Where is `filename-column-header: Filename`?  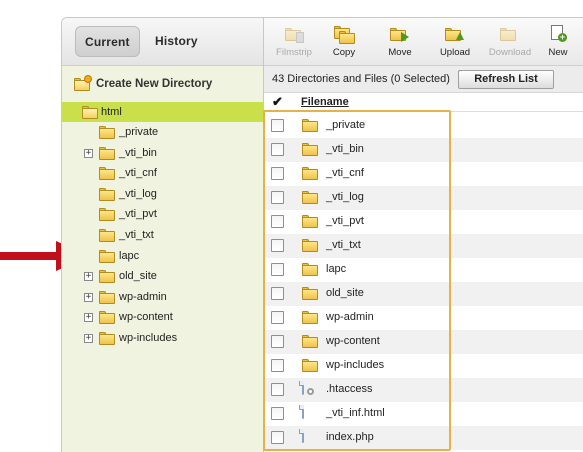
filename-column-header: Filename is located at coordinates (325, 102).